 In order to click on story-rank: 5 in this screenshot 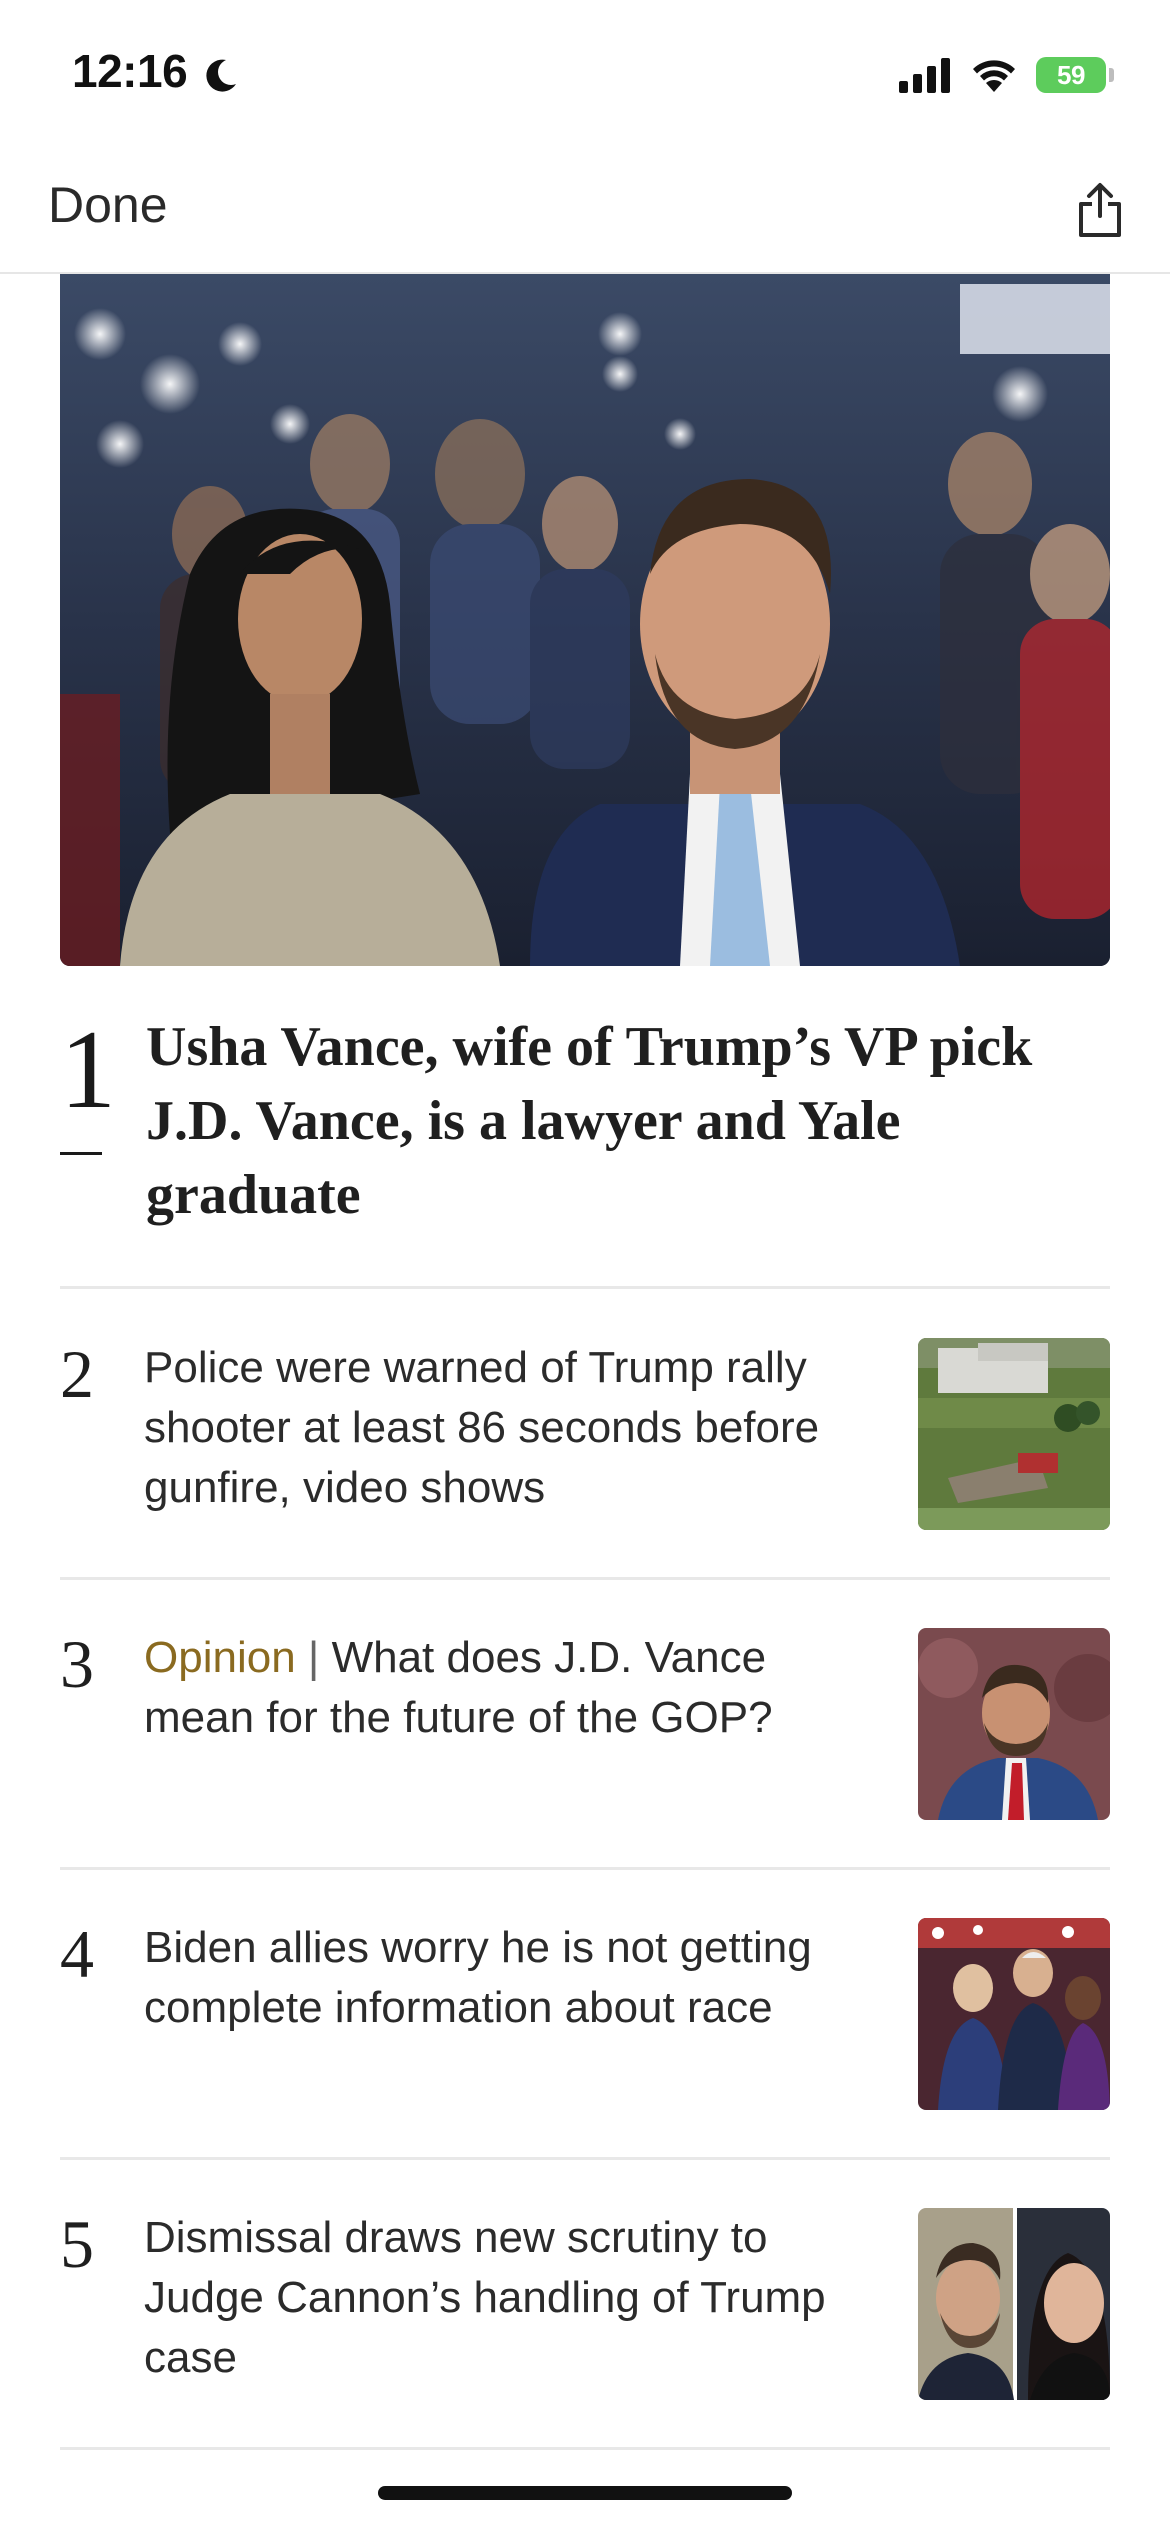, I will do `click(77, 2244)`.